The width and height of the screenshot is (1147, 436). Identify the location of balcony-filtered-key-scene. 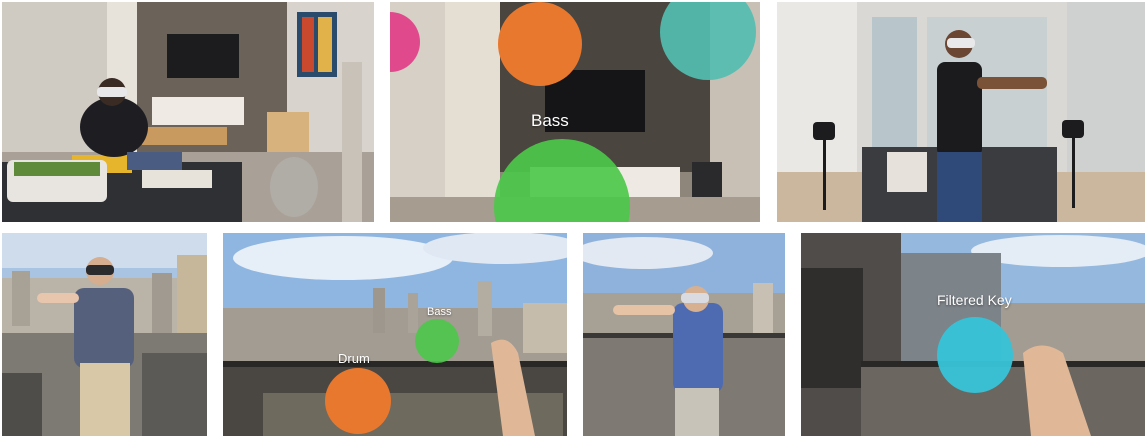
(973, 334).